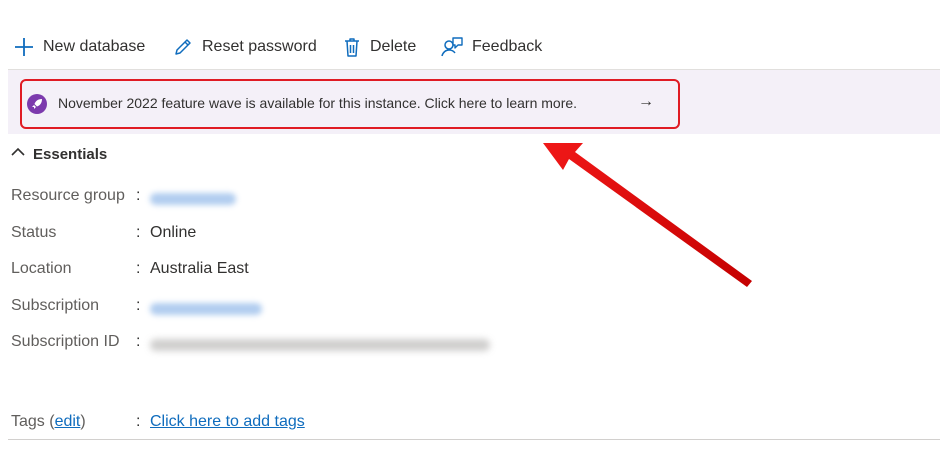 The height and width of the screenshot is (450, 940). I want to click on pencil-icon, so click(183, 47).